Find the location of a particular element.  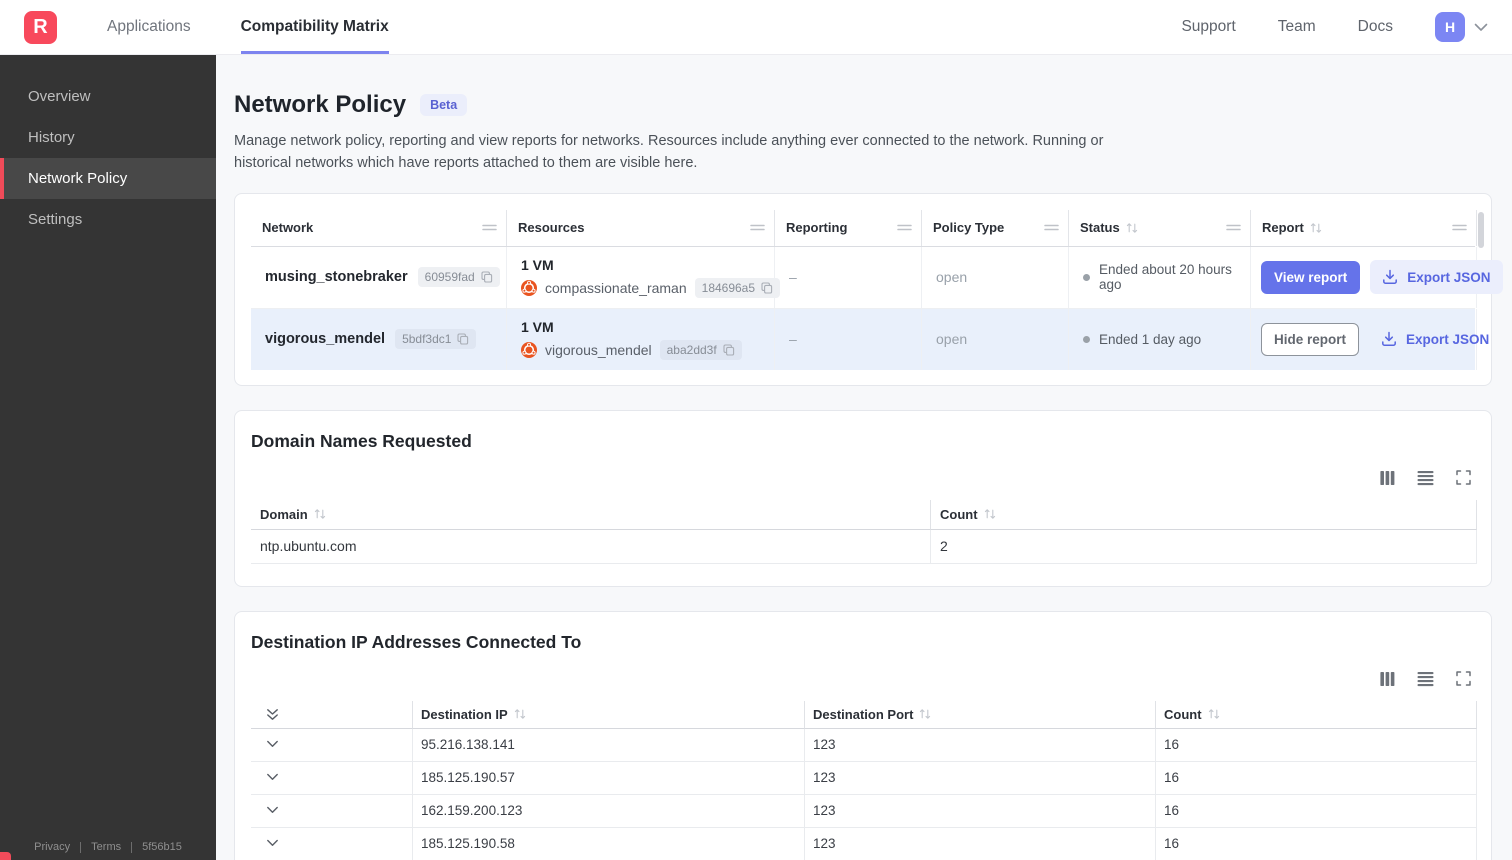

column-header-report: Report is located at coordinates (1364, 227).